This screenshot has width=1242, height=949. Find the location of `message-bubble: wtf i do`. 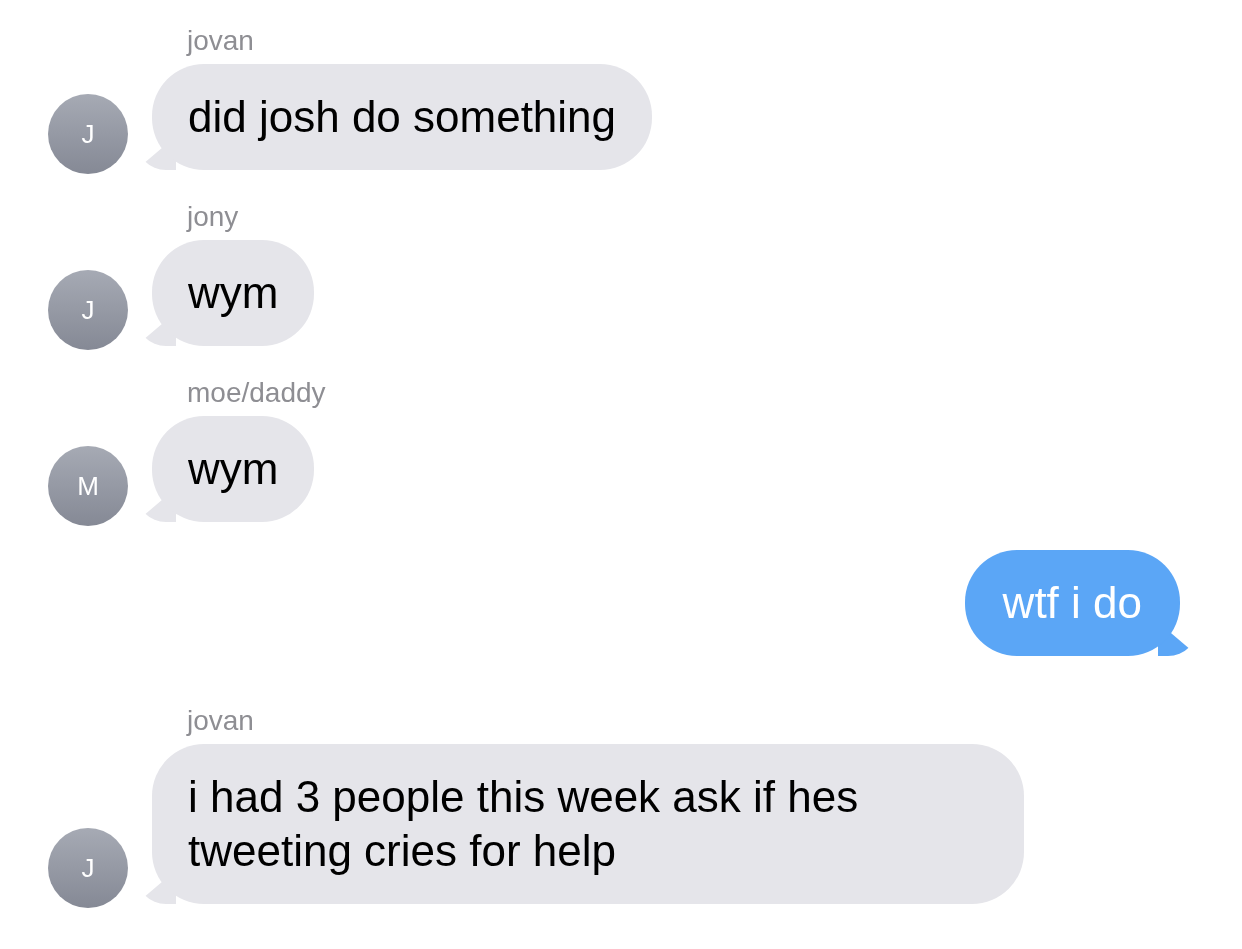

message-bubble: wtf i do is located at coordinates (1081, 603).